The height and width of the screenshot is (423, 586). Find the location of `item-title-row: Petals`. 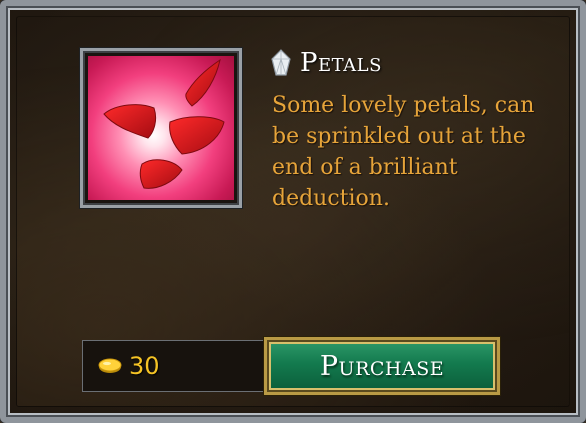

item-title-row: Petals is located at coordinates (326, 63).